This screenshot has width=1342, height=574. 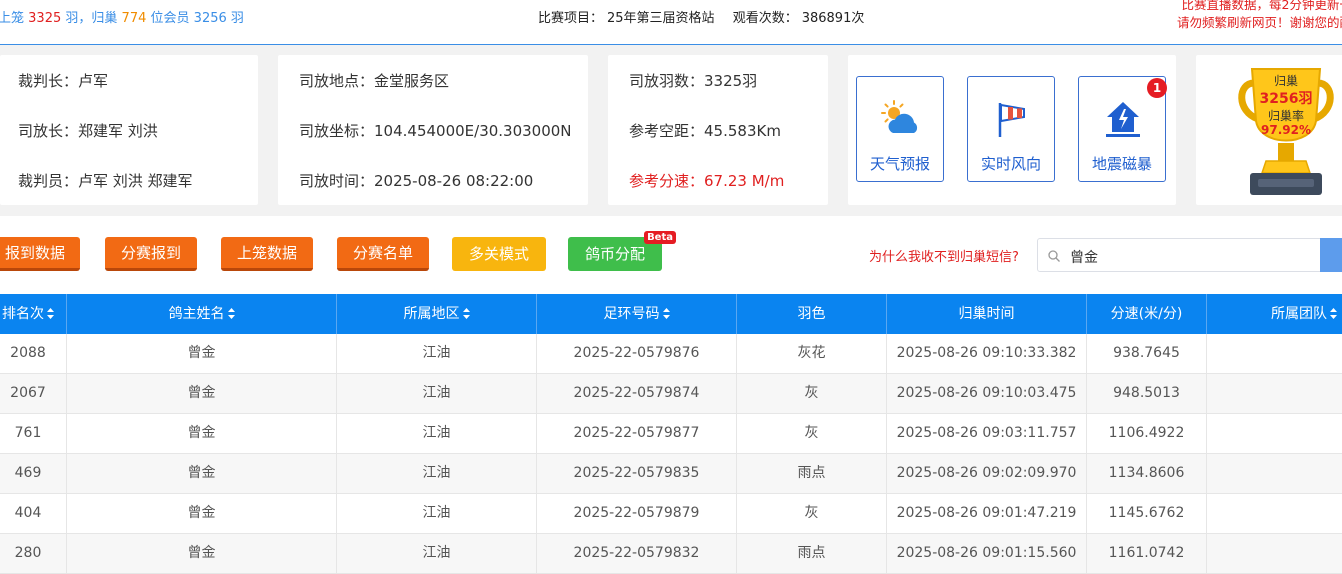 I want to click on search-value: 曾金, so click(x=1084, y=258).